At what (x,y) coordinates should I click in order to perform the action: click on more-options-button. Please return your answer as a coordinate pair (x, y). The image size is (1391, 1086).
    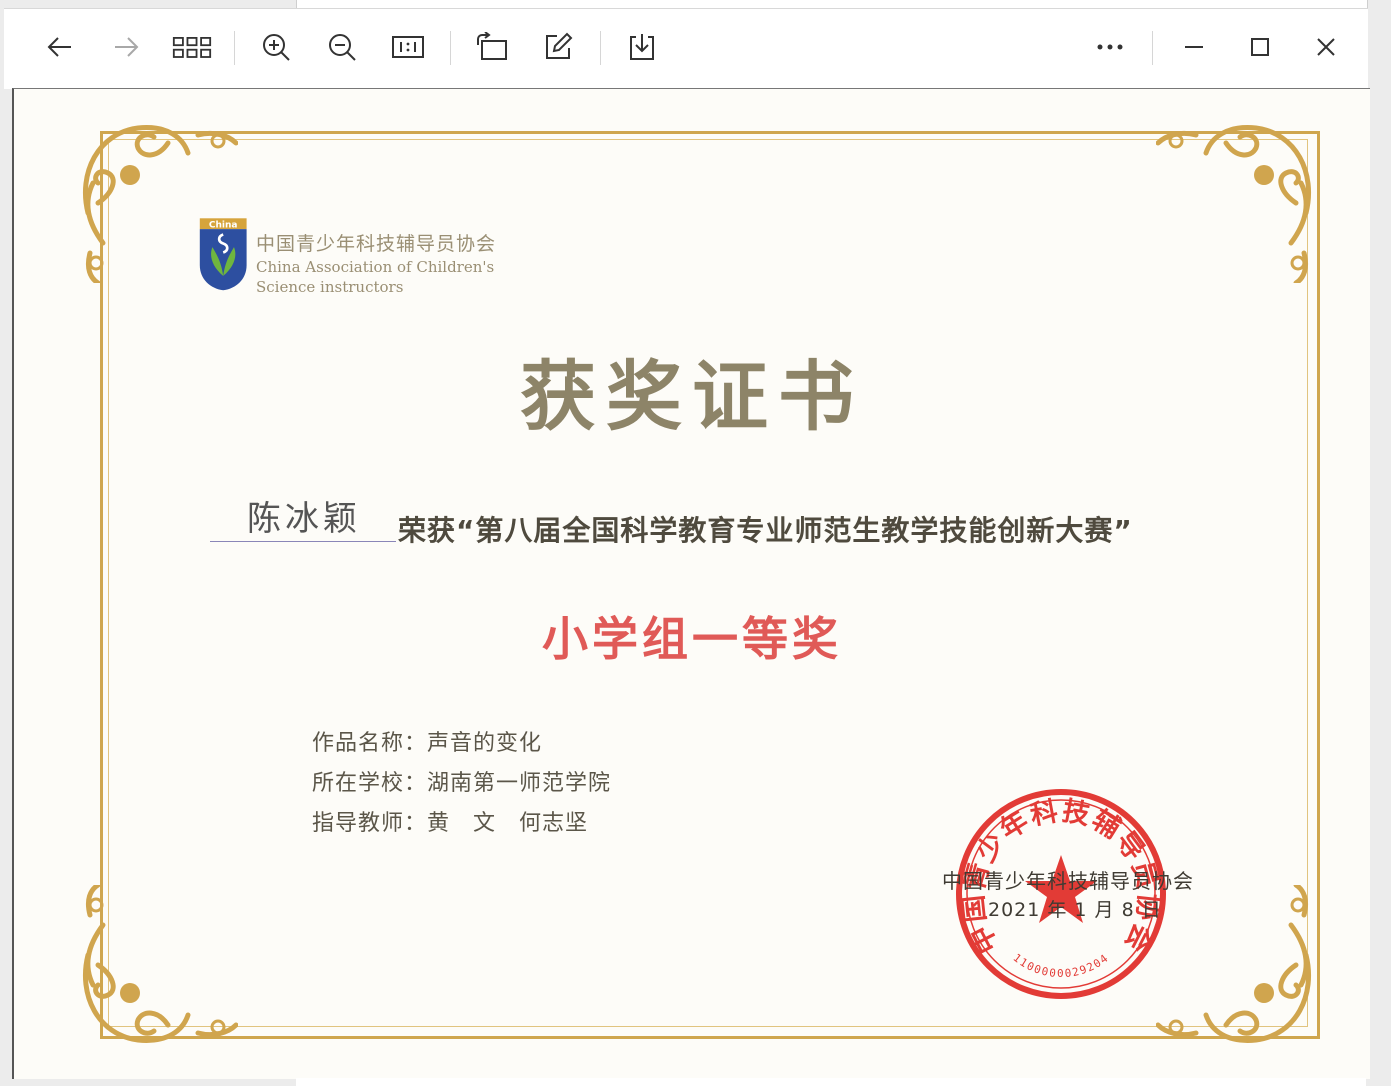
    Looking at the image, I should click on (1110, 47).